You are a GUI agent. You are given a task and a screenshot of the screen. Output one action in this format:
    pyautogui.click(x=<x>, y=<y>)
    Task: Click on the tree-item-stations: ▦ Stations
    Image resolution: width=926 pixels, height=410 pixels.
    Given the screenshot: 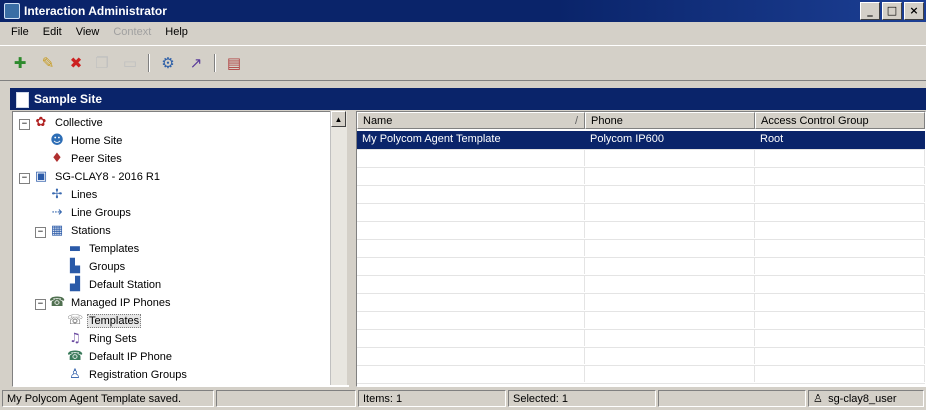 What is the action you would take?
    pyautogui.click(x=81, y=231)
    